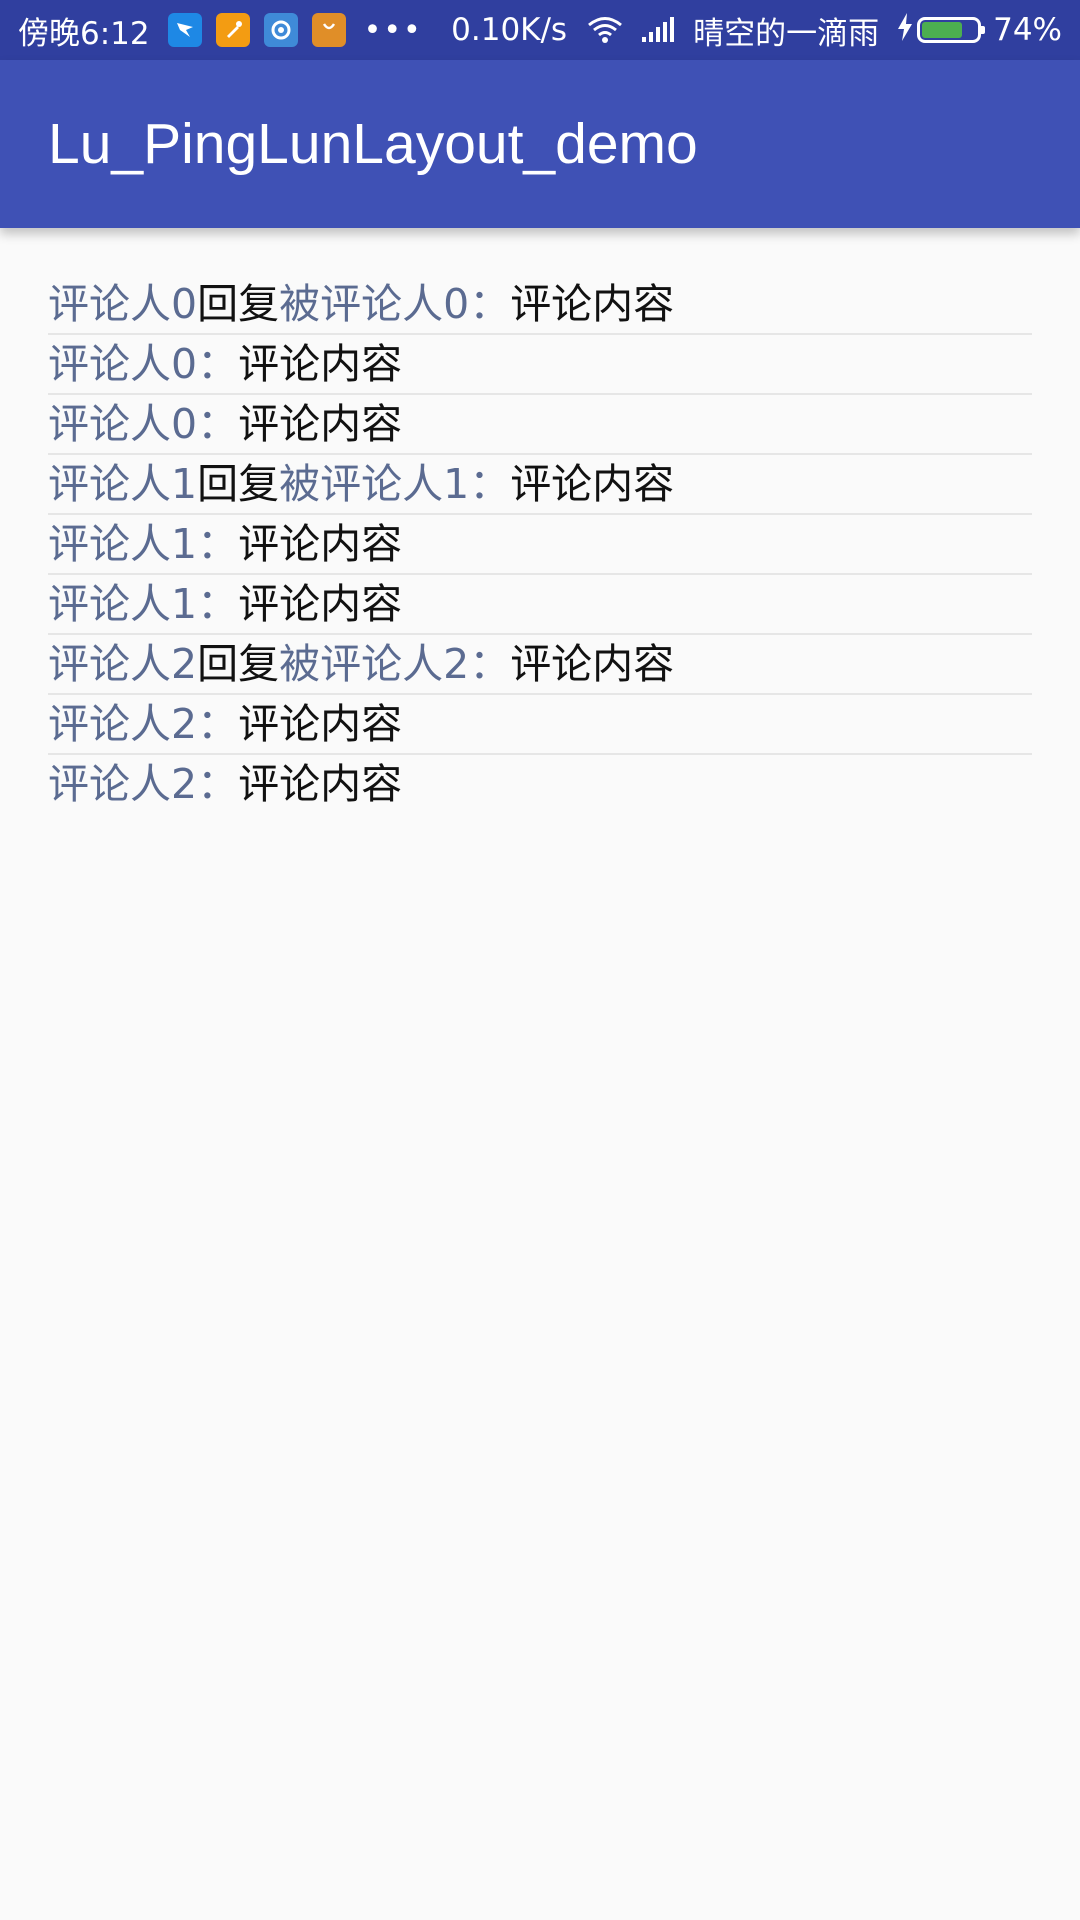 This screenshot has width=1080, height=1920. I want to click on comment-row: 评论人2回复被评论人2：评论内容, so click(540, 665).